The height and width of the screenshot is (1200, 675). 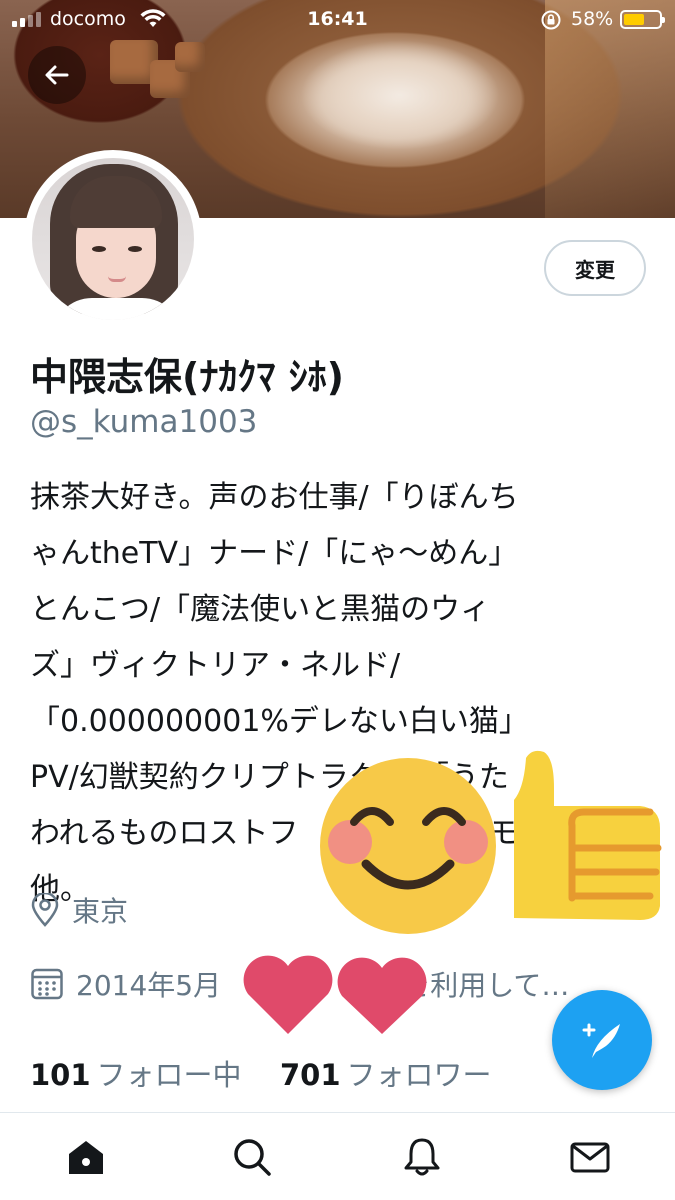 I want to click on location-pin-icon, so click(x=45, y=910).